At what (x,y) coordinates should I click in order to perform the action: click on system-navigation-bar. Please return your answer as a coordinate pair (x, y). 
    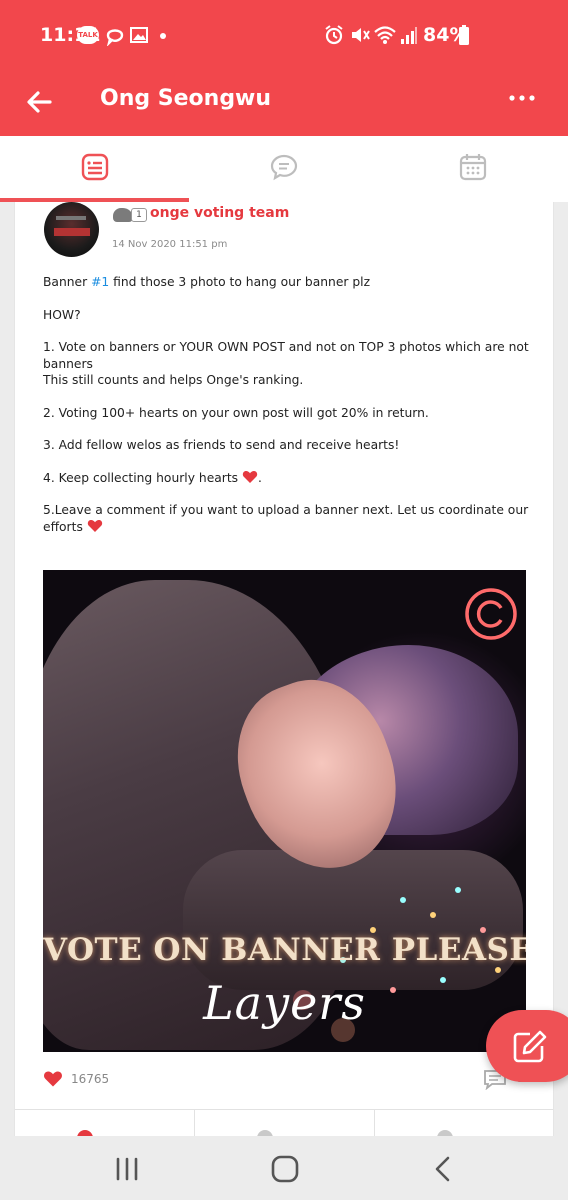
    Looking at the image, I should click on (284, 1169).